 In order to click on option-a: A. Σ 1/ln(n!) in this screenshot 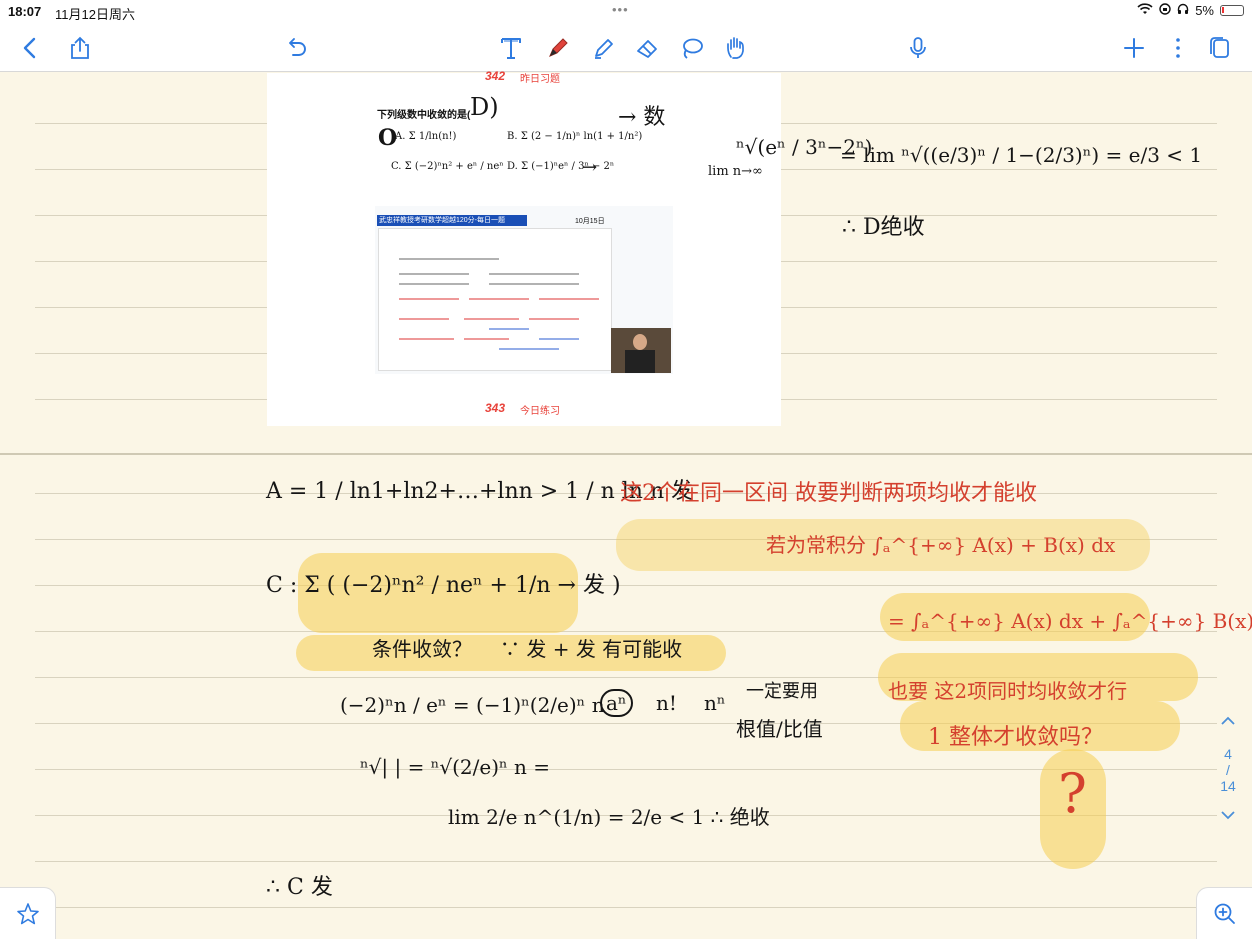, I will do `click(426, 136)`.